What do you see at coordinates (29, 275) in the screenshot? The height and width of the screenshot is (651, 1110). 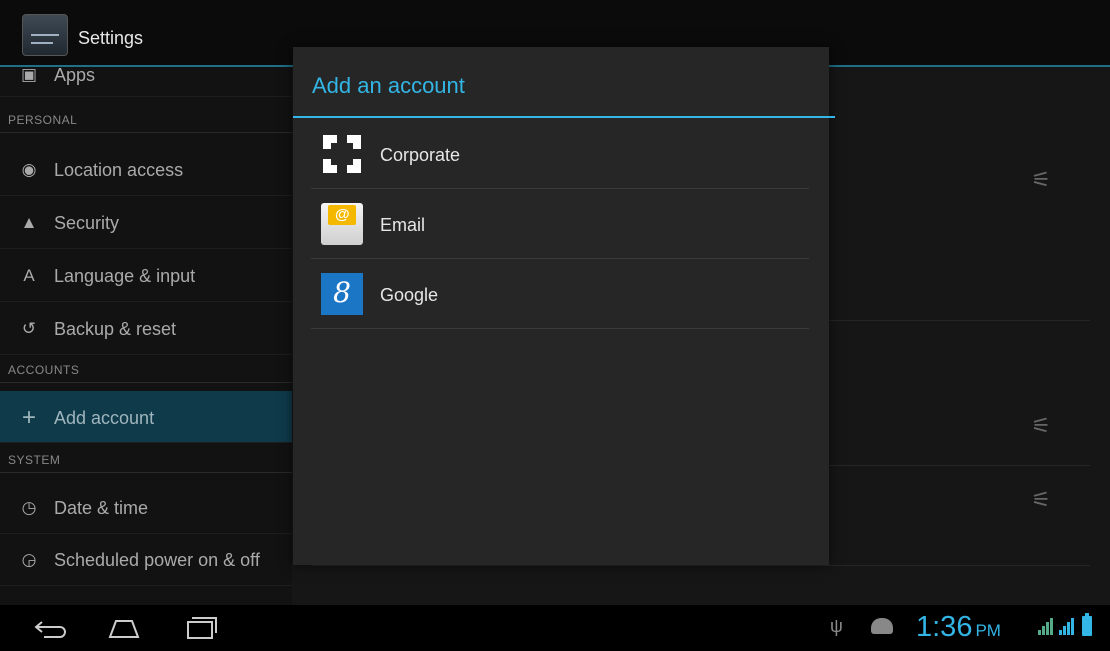 I see `language-icon: A` at bounding box center [29, 275].